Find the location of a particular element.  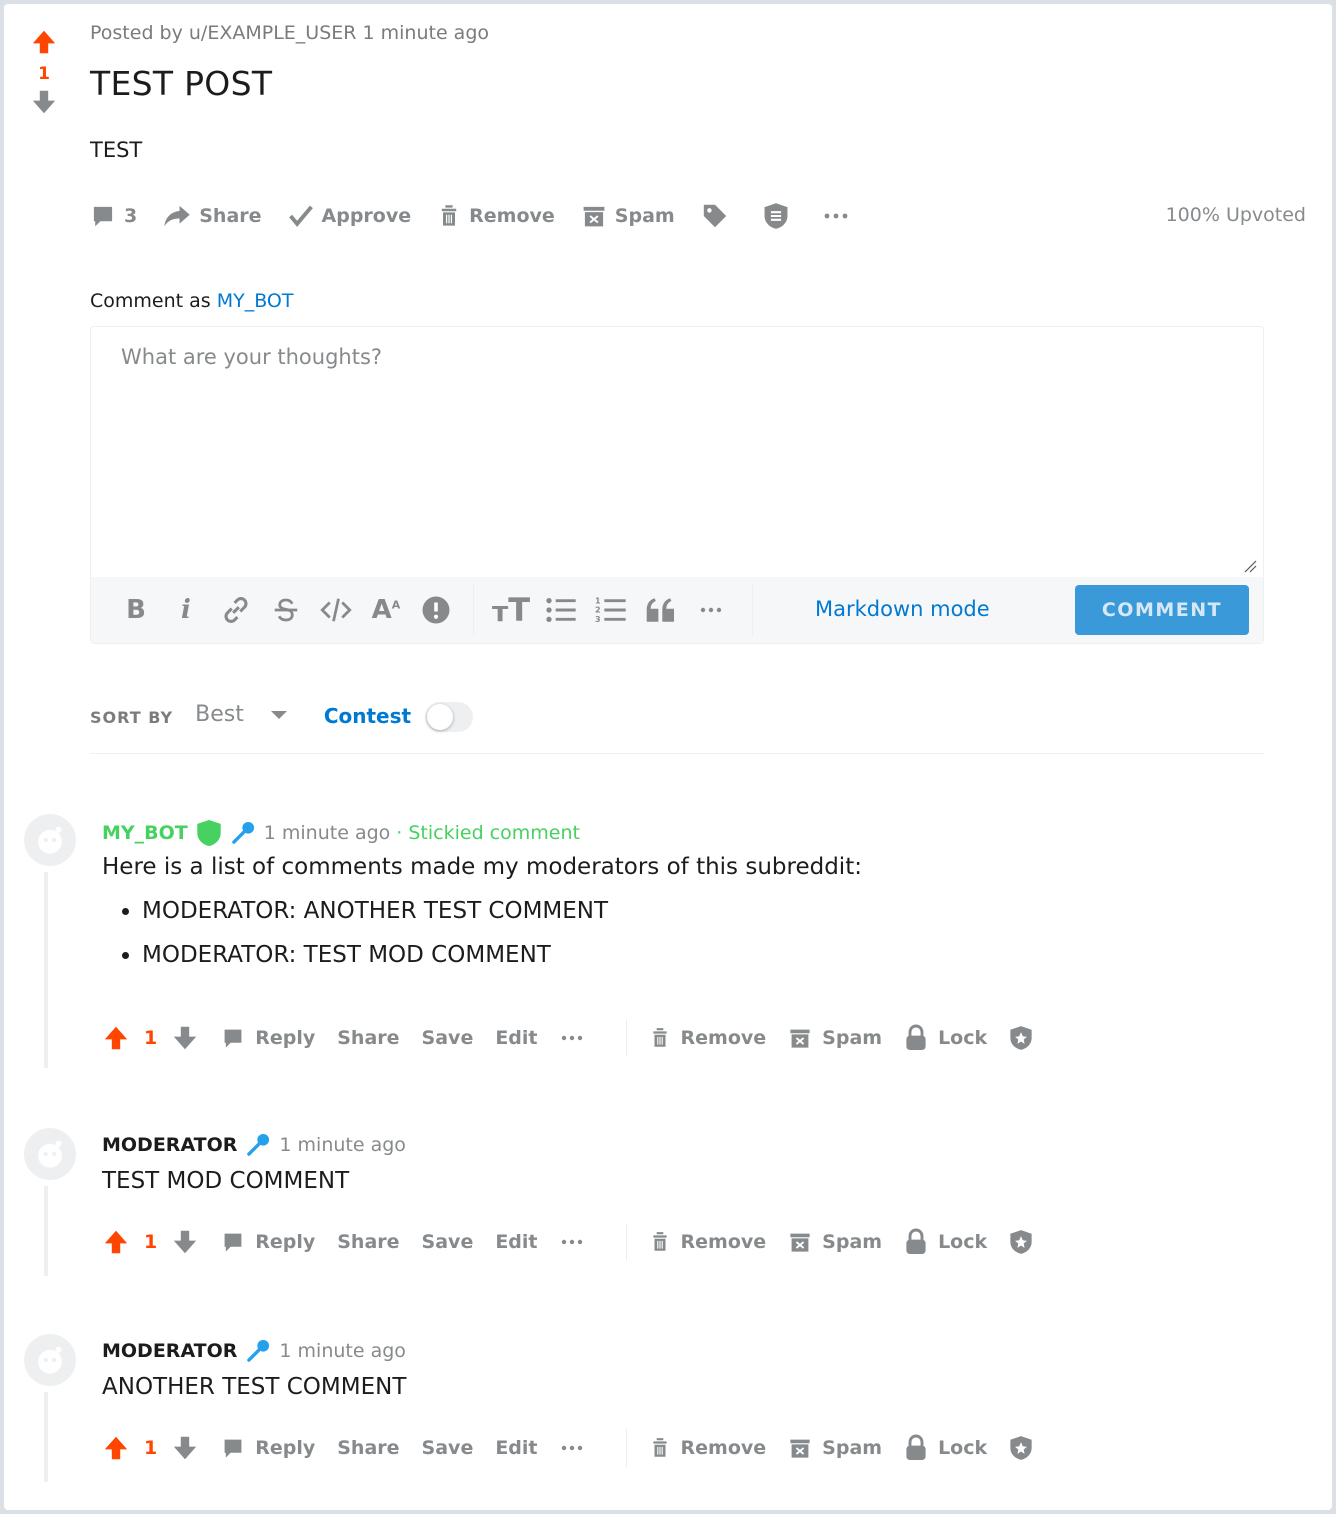

comment-as-user: MY_BOT is located at coordinates (255, 301).